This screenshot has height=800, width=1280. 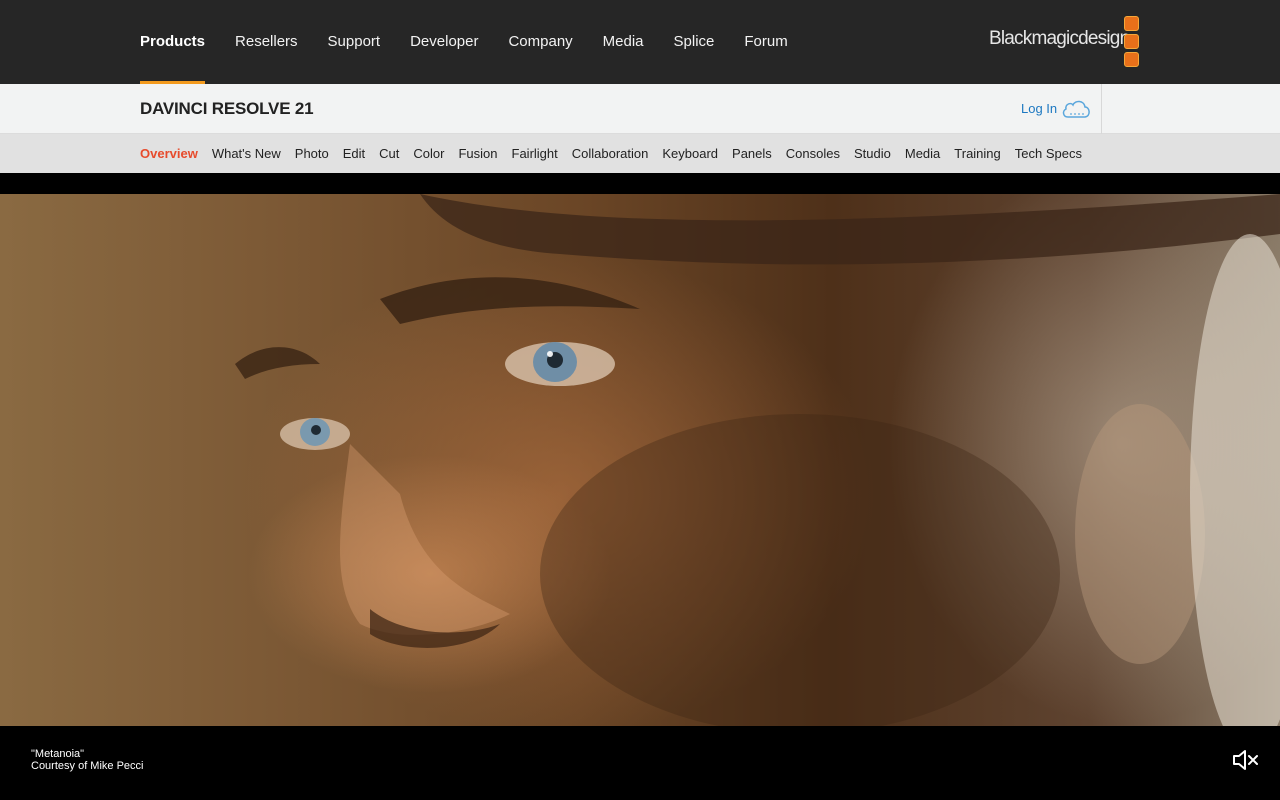 What do you see at coordinates (623, 42) in the screenshot?
I see `nav-item-media: Media` at bounding box center [623, 42].